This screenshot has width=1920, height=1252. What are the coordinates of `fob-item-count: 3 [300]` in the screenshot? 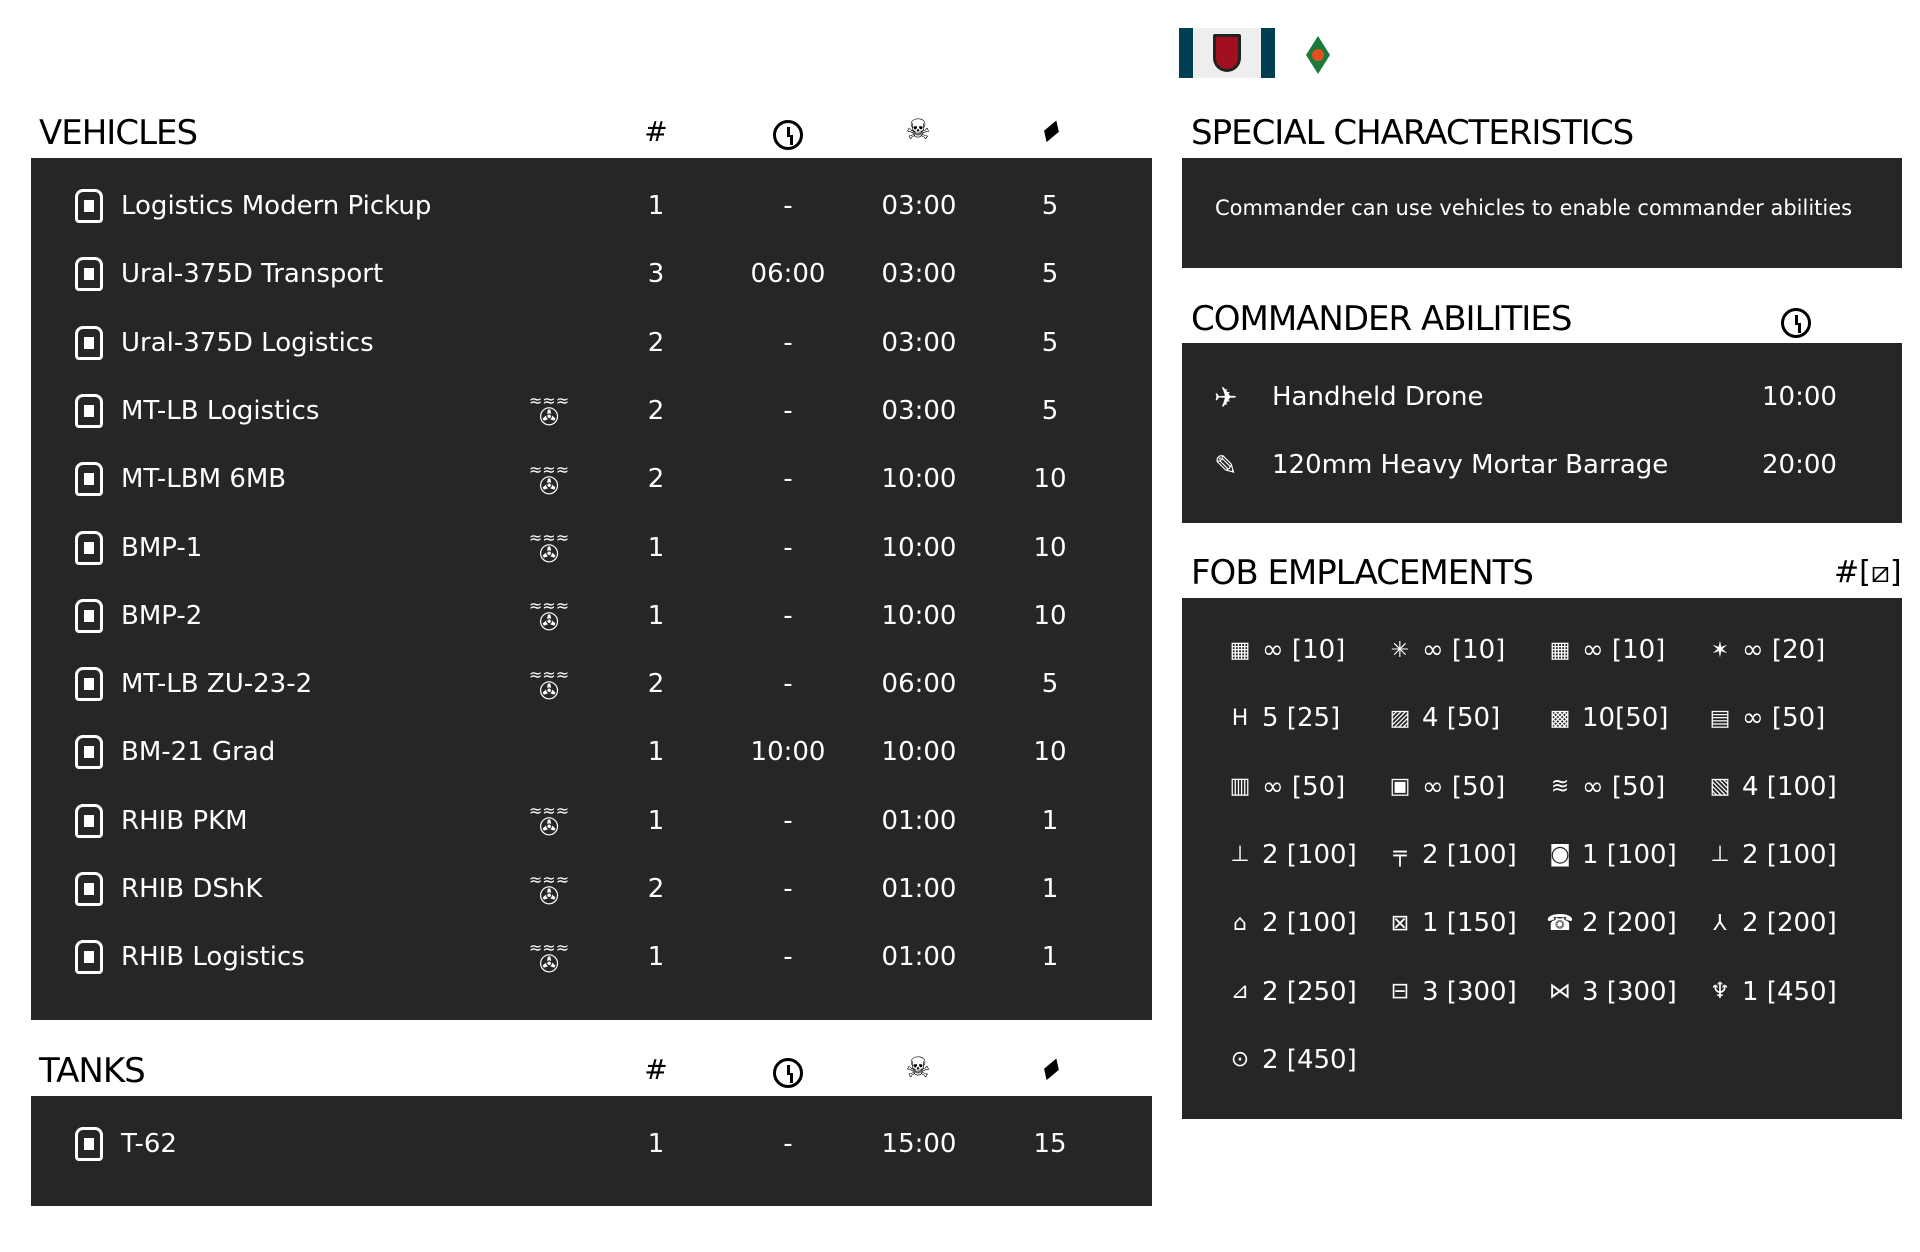 It's located at (1629, 991).